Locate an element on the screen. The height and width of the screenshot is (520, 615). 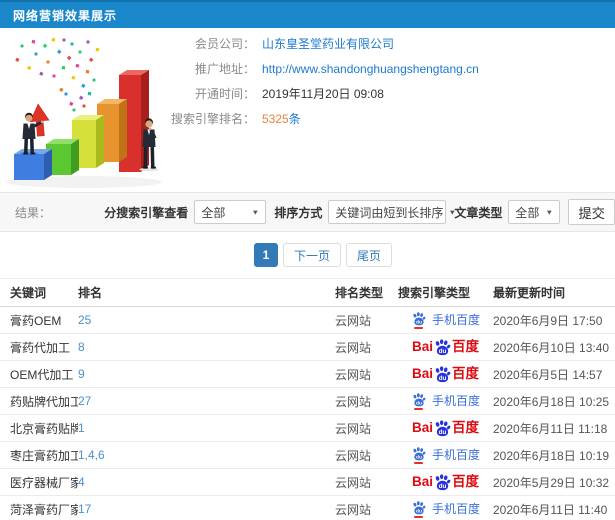
result-label: 结果： is located at coordinates (33, 212).